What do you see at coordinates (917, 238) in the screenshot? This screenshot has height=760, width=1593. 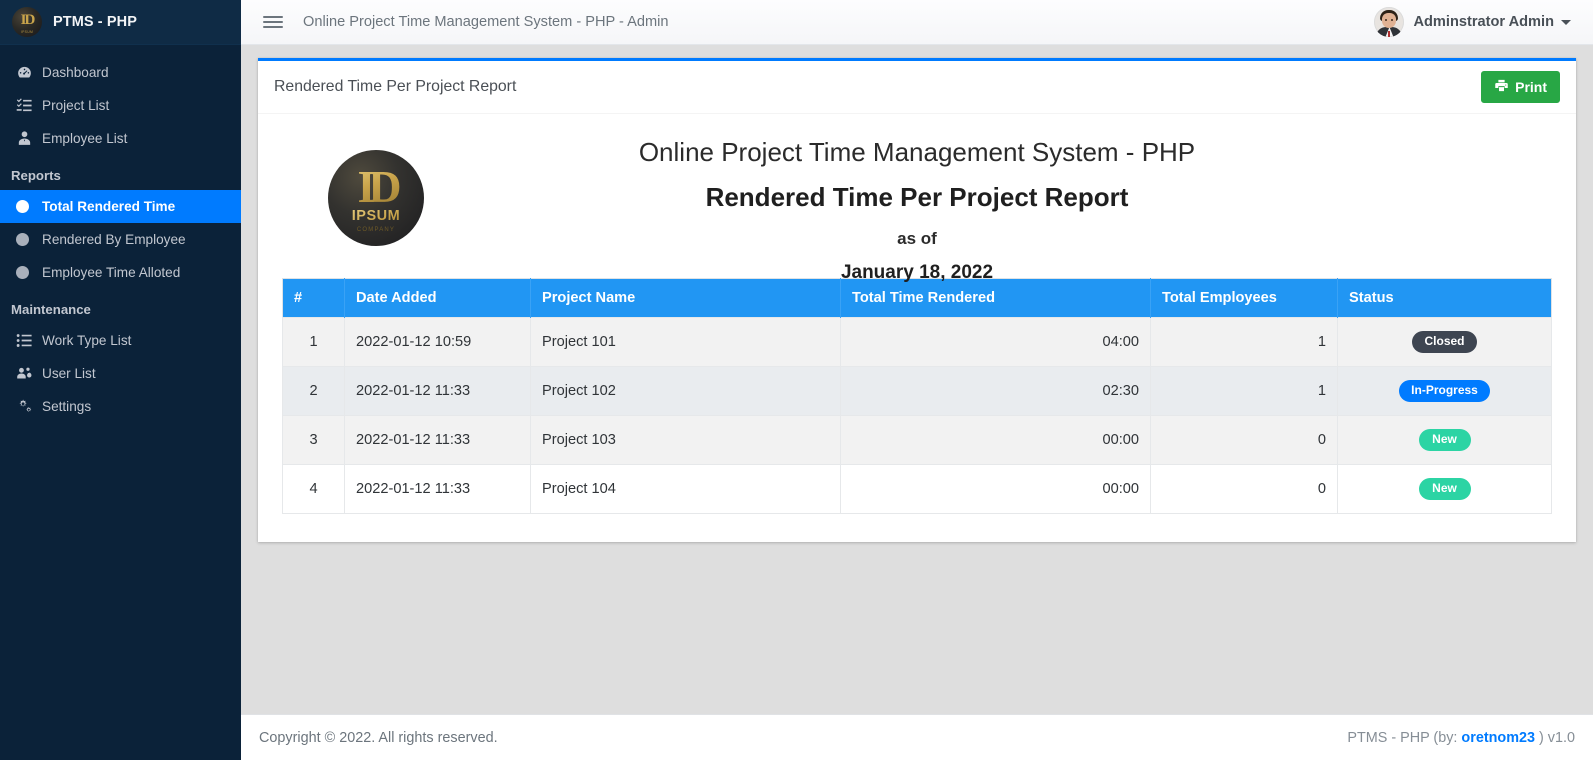 I see `report-as-of-label: as of` at bounding box center [917, 238].